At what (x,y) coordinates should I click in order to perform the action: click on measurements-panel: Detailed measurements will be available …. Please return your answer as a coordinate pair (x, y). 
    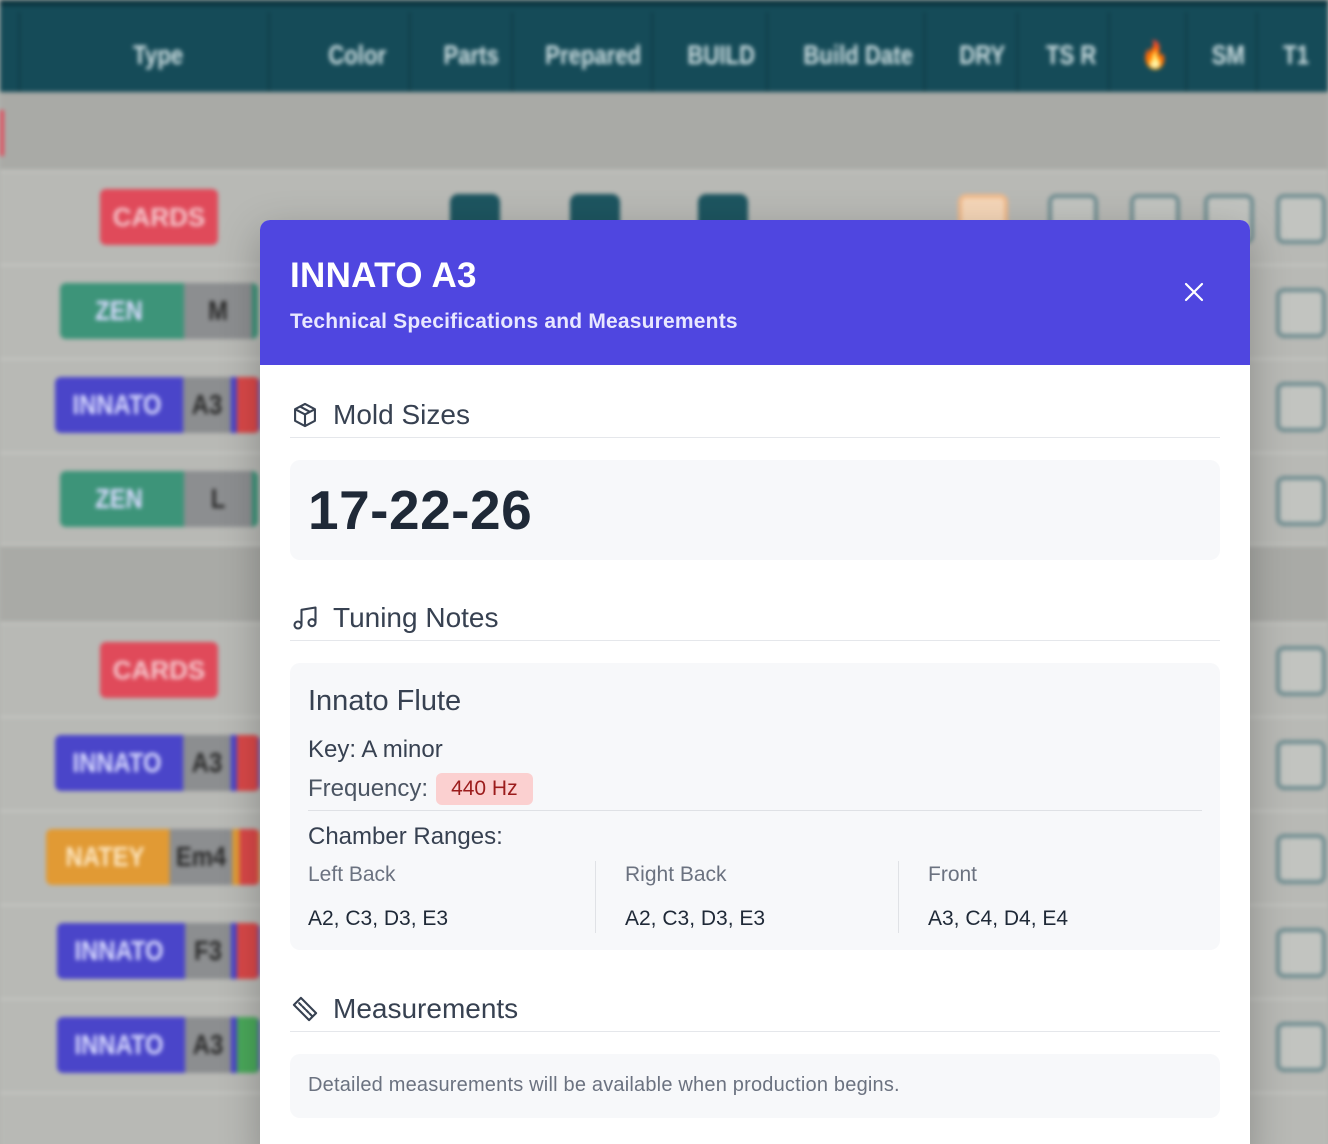
    Looking at the image, I should click on (755, 1086).